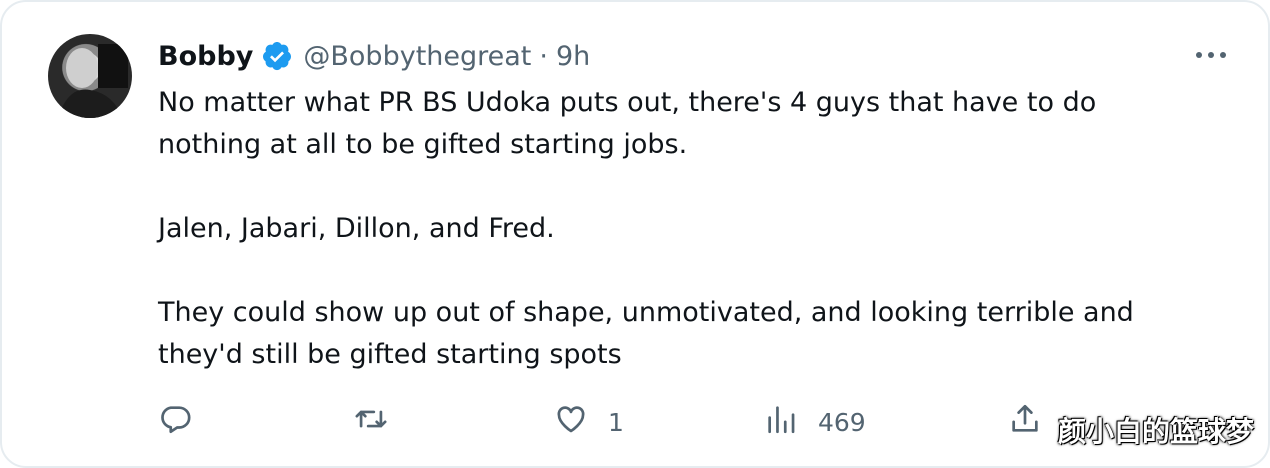 This screenshot has width=1270, height=468. Describe the element at coordinates (356, 228) in the screenshot. I see `tweet-text-line: Jalen, Jabari, Dillon, and Fred.` at that location.